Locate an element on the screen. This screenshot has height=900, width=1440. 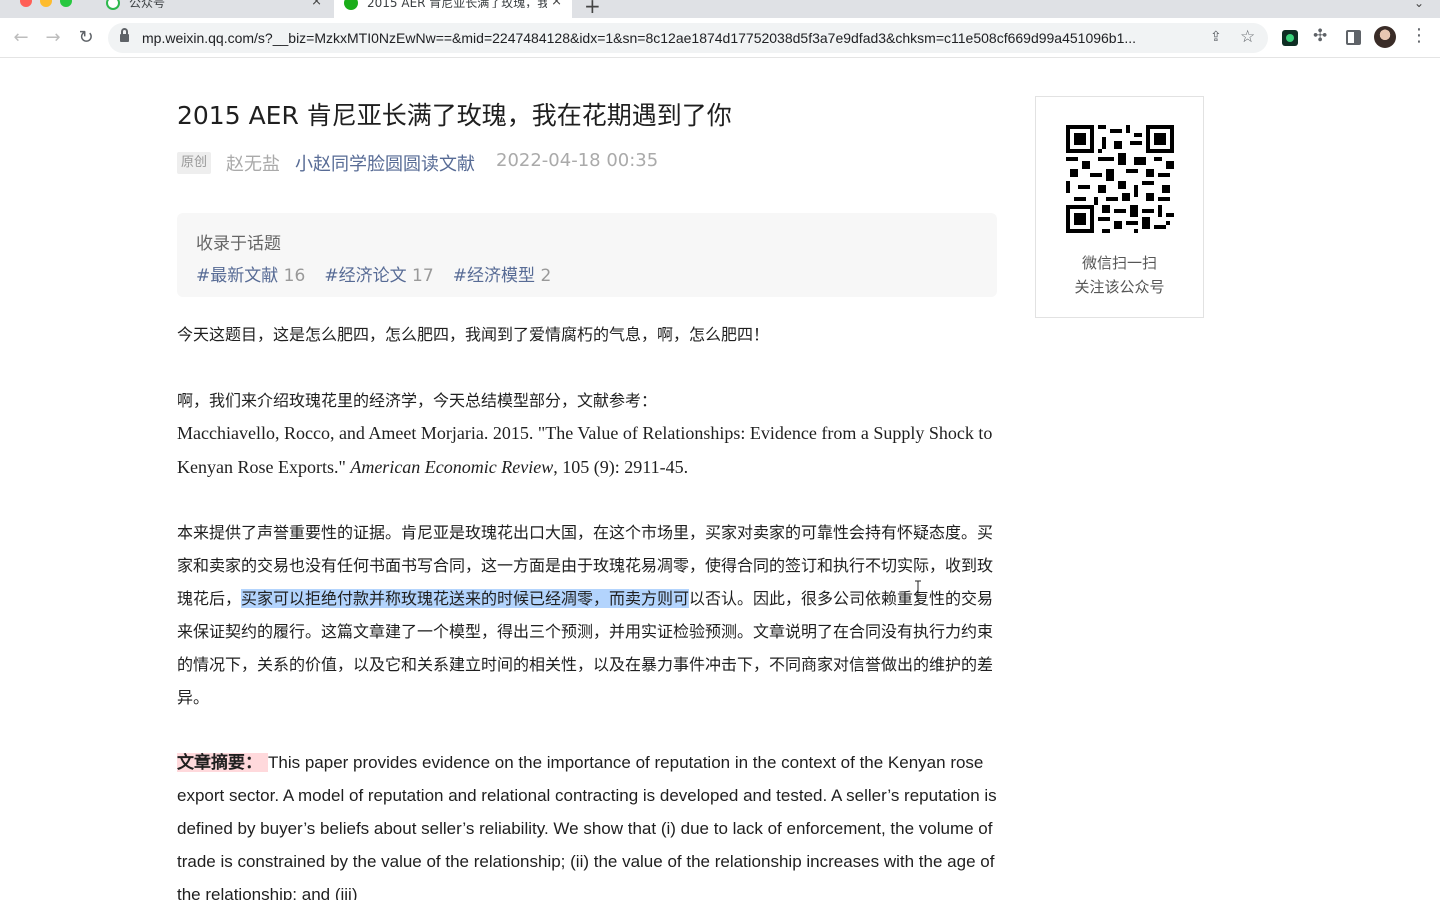
lock-icon is located at coordinates (124, 35).